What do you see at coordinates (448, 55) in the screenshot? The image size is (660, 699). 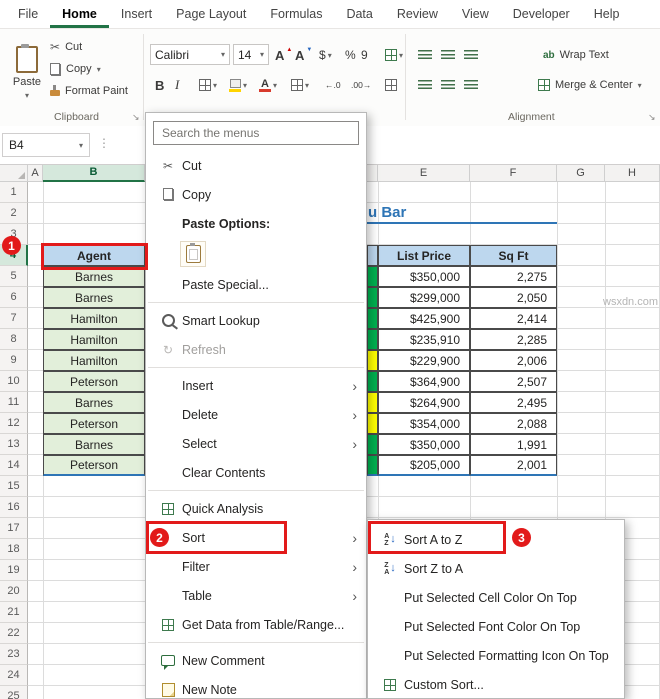 I see `align-middle-button` at bounding box center [448, 55].